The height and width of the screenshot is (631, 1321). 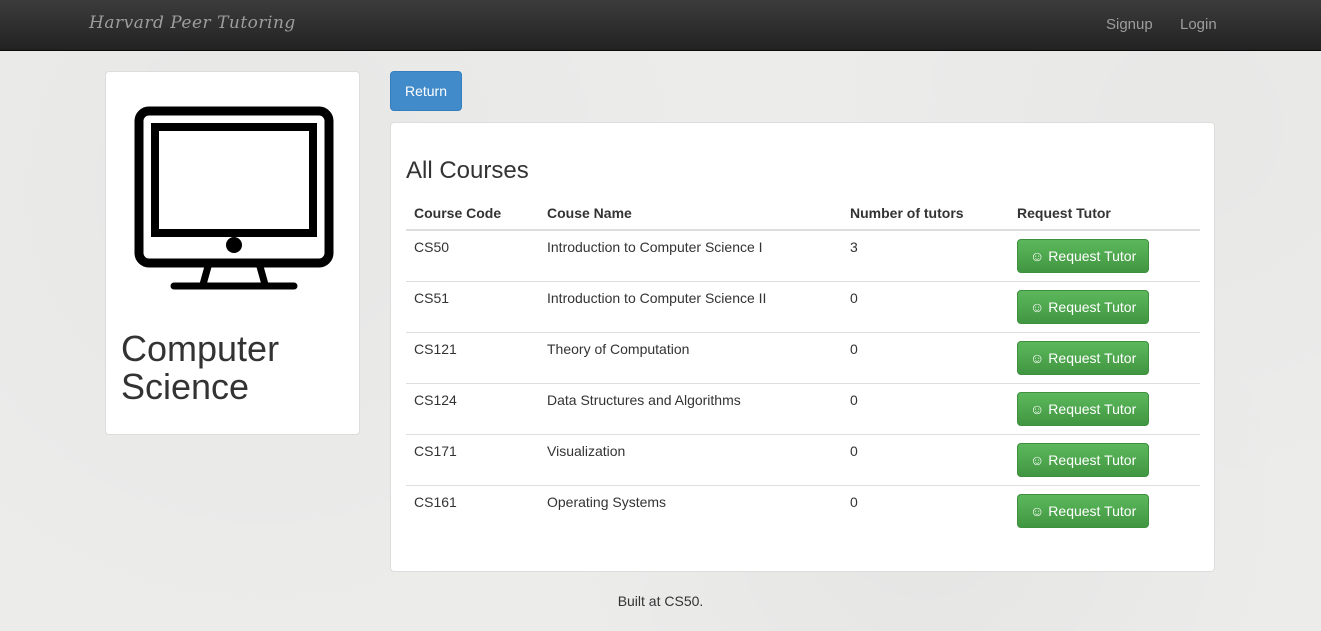 I want to click on course-name: Data Structures and Algorithms, so click(x=690, y=409).